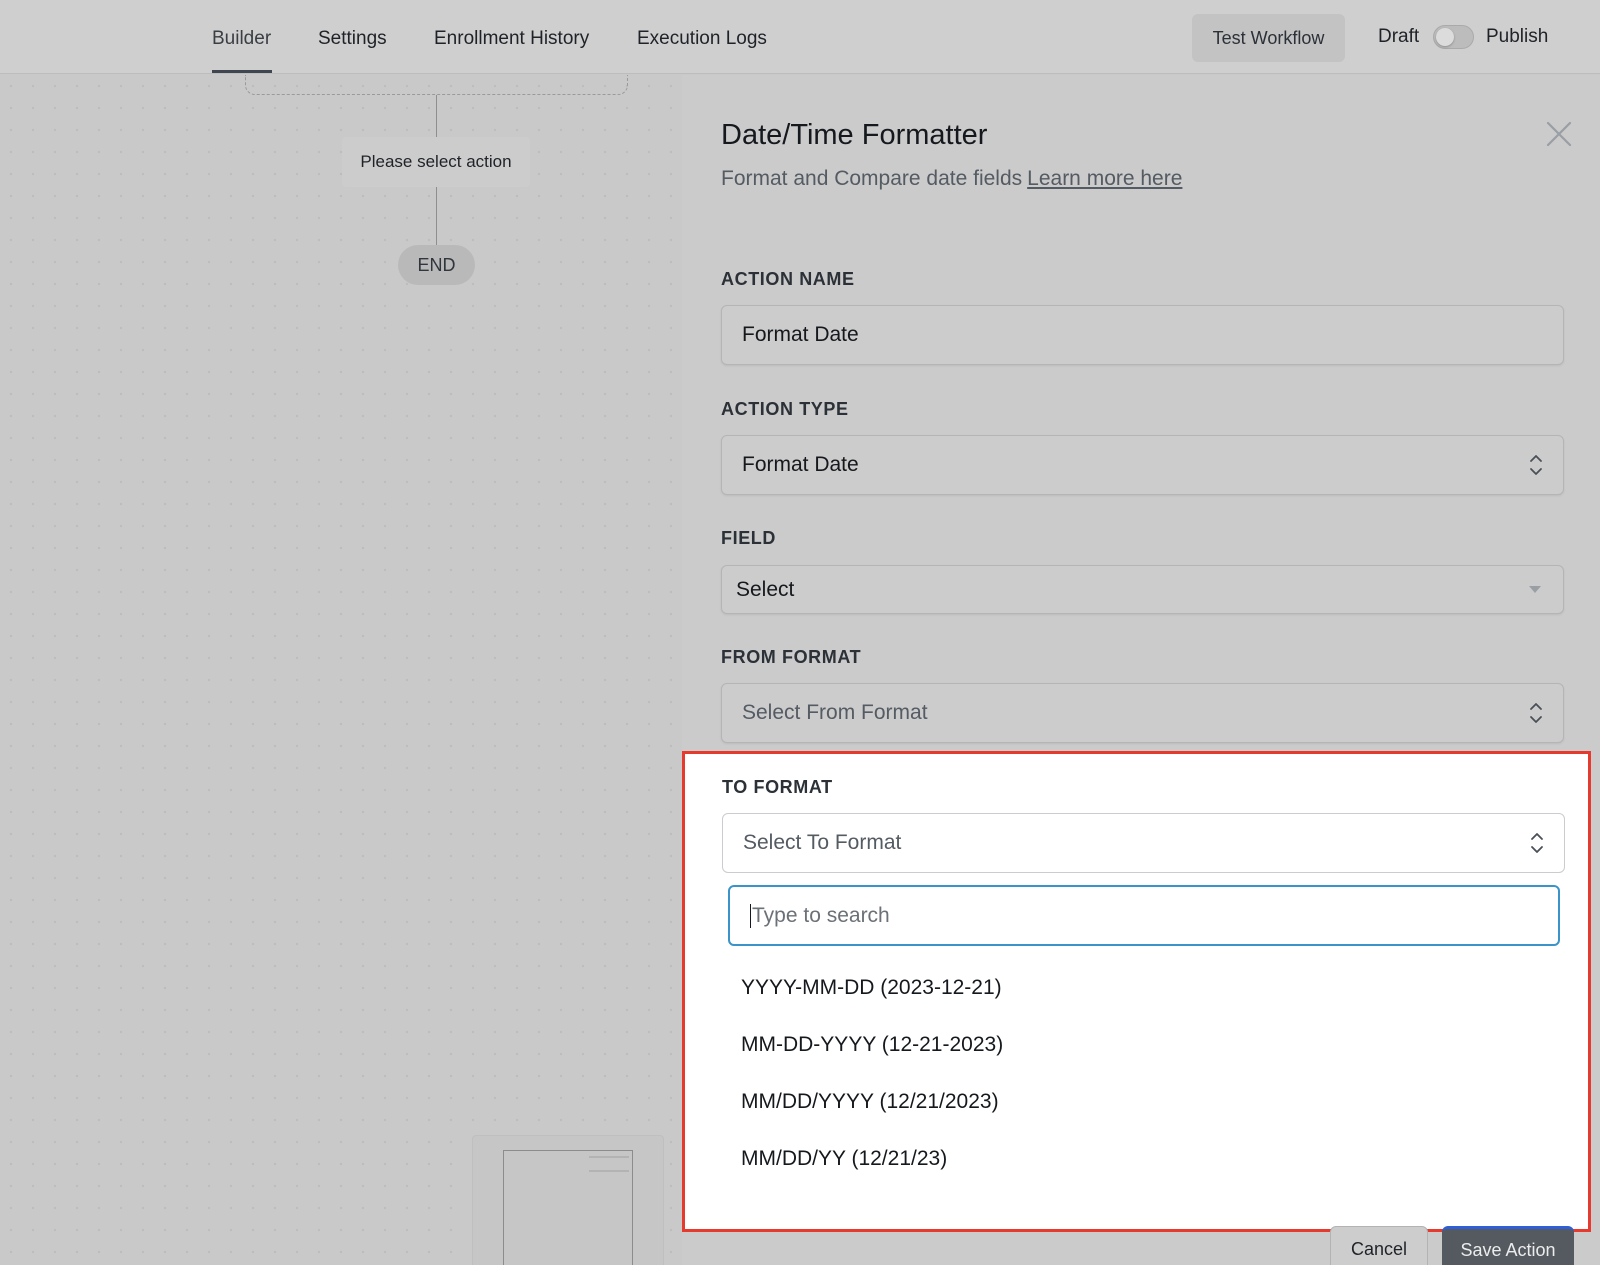 This screenshot has width=1600, height=1265. What do you see at coordinates (242, 71) in the screenshot?
I see `active-tab-indicator` at bounding box center [242, 71].